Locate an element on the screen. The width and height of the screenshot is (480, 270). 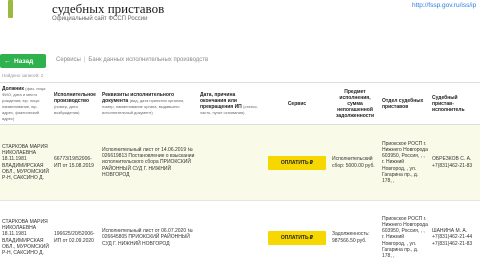
fssp-logo is located at coordinates (11, 10).